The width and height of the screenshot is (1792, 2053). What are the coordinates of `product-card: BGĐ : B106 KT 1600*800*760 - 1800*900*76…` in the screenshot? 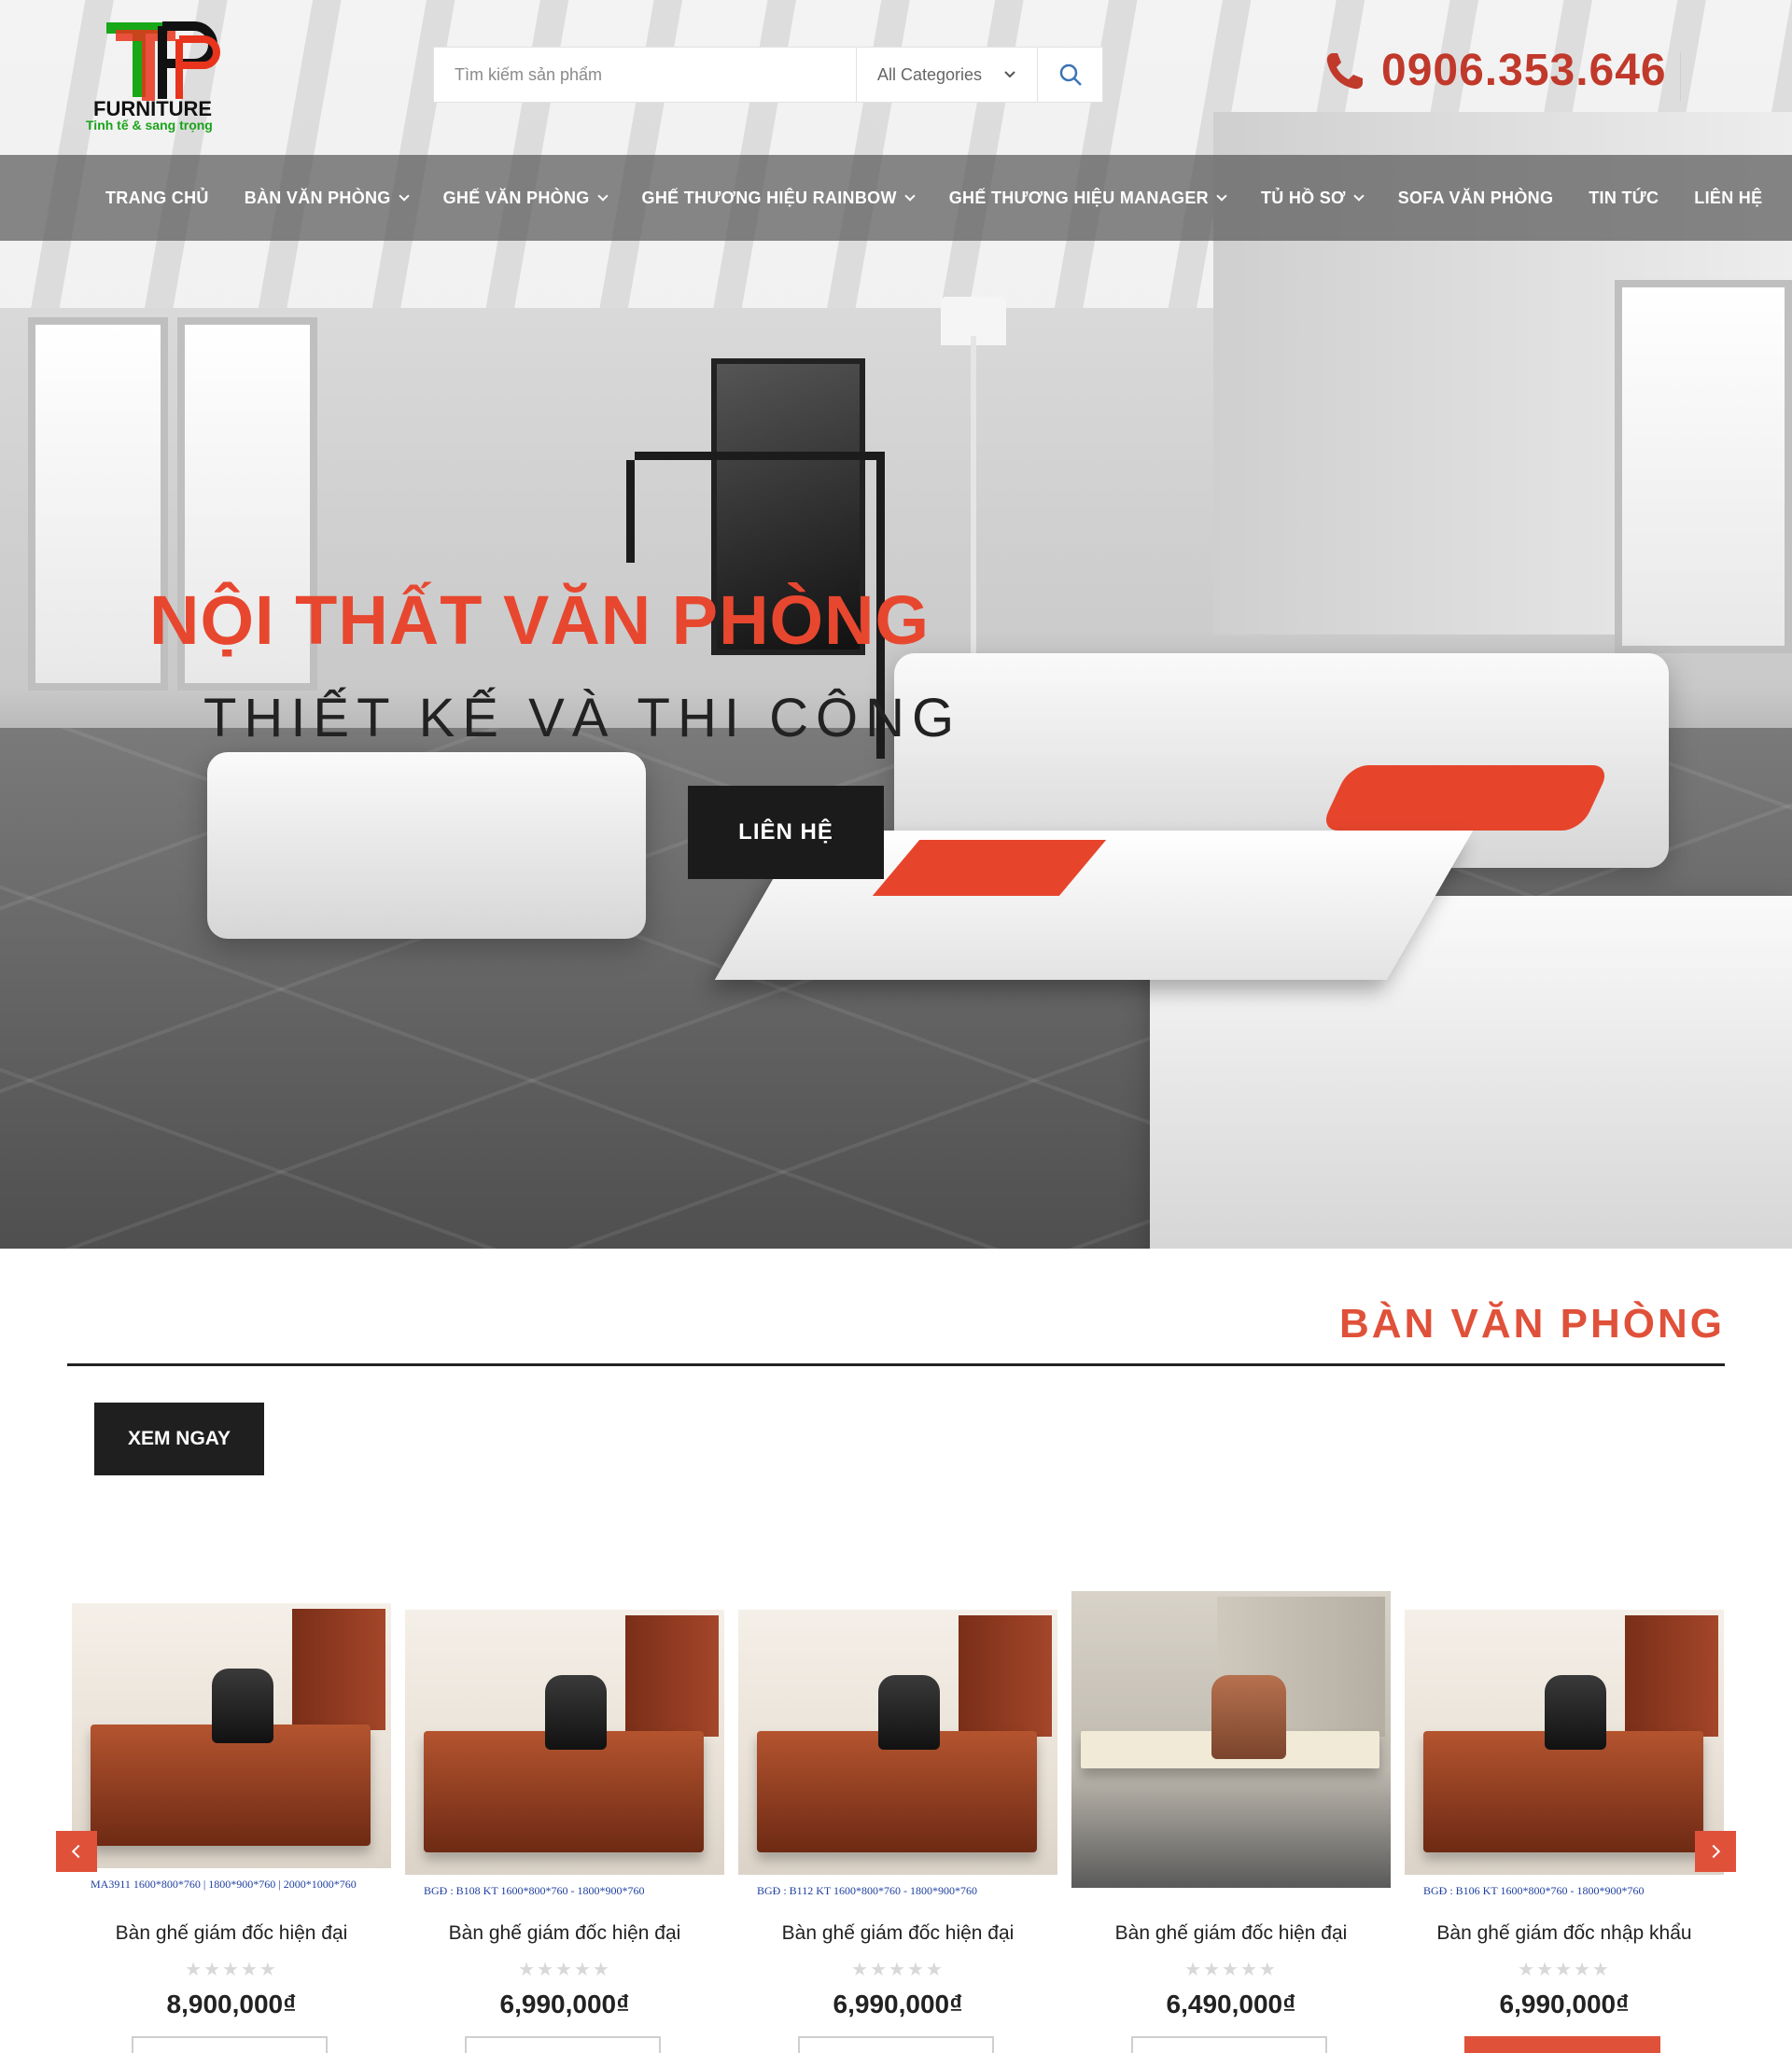 It's located at (1564, 1819).